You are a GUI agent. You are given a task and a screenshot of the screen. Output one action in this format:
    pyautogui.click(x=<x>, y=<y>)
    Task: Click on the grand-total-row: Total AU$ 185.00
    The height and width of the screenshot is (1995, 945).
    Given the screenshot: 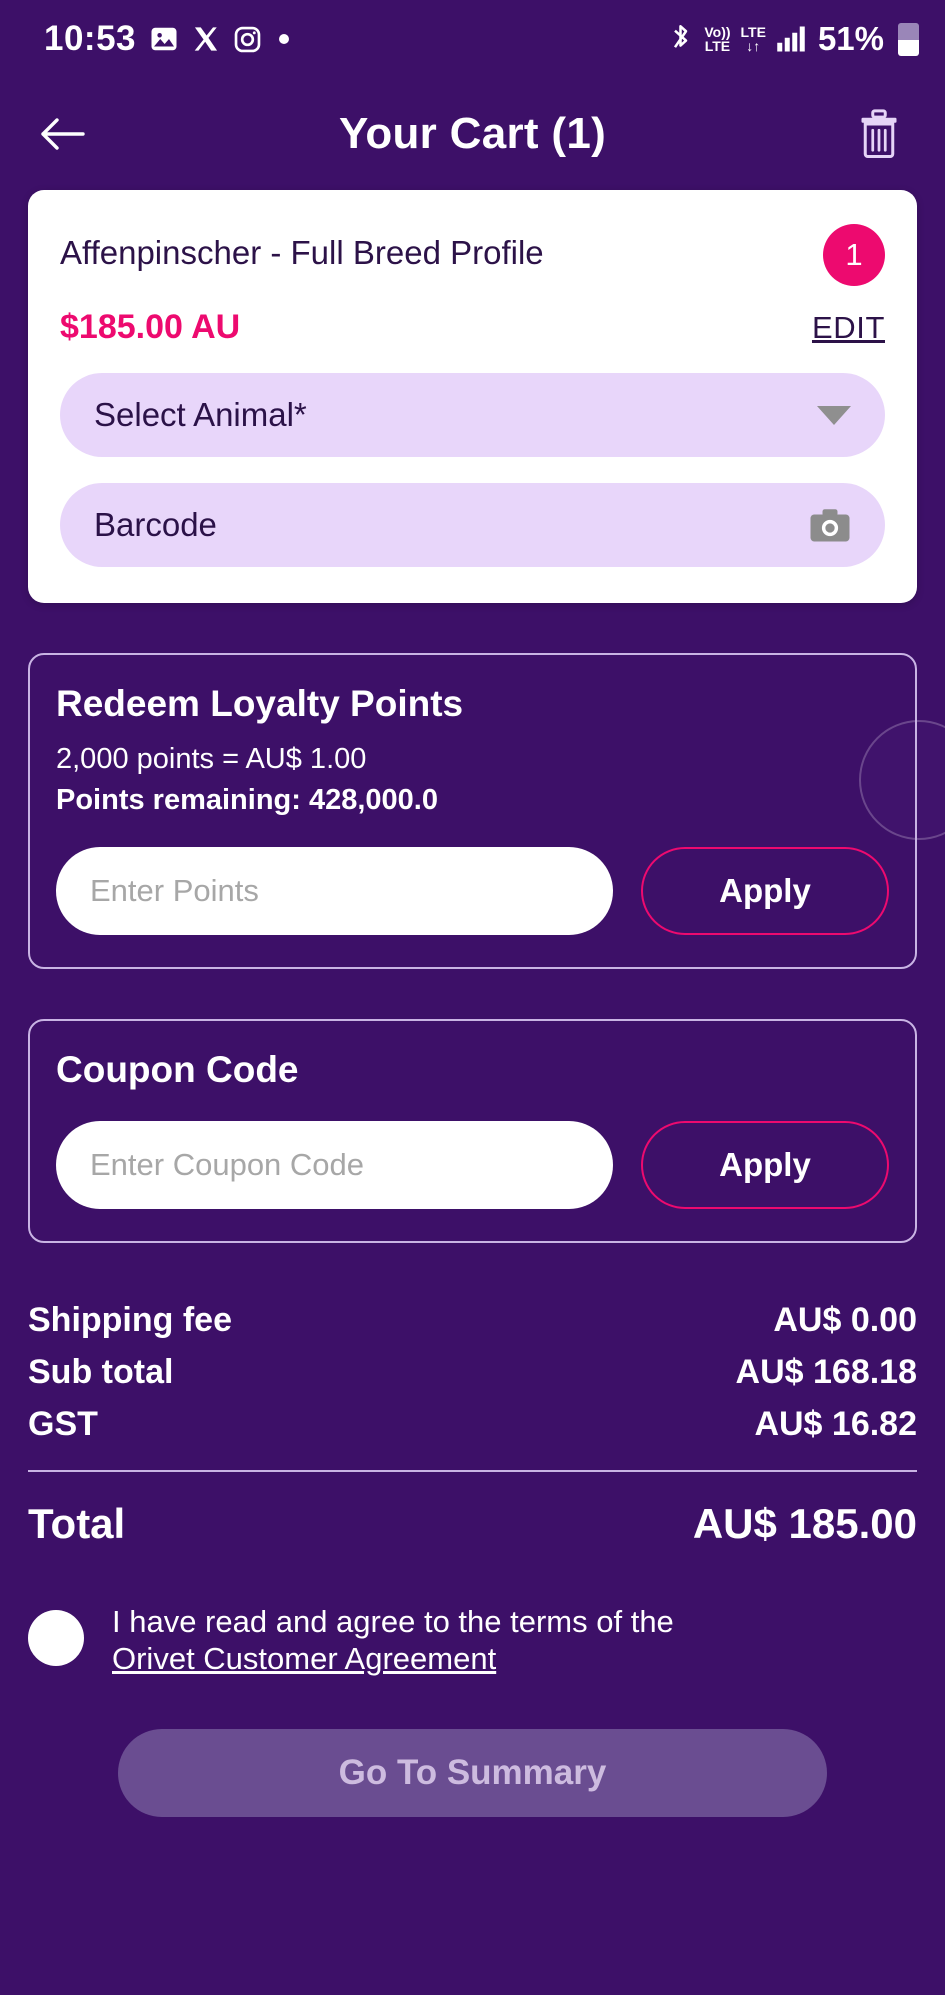 What is the action you would take?
    pyautogui.click(x=472, y=1524)
    